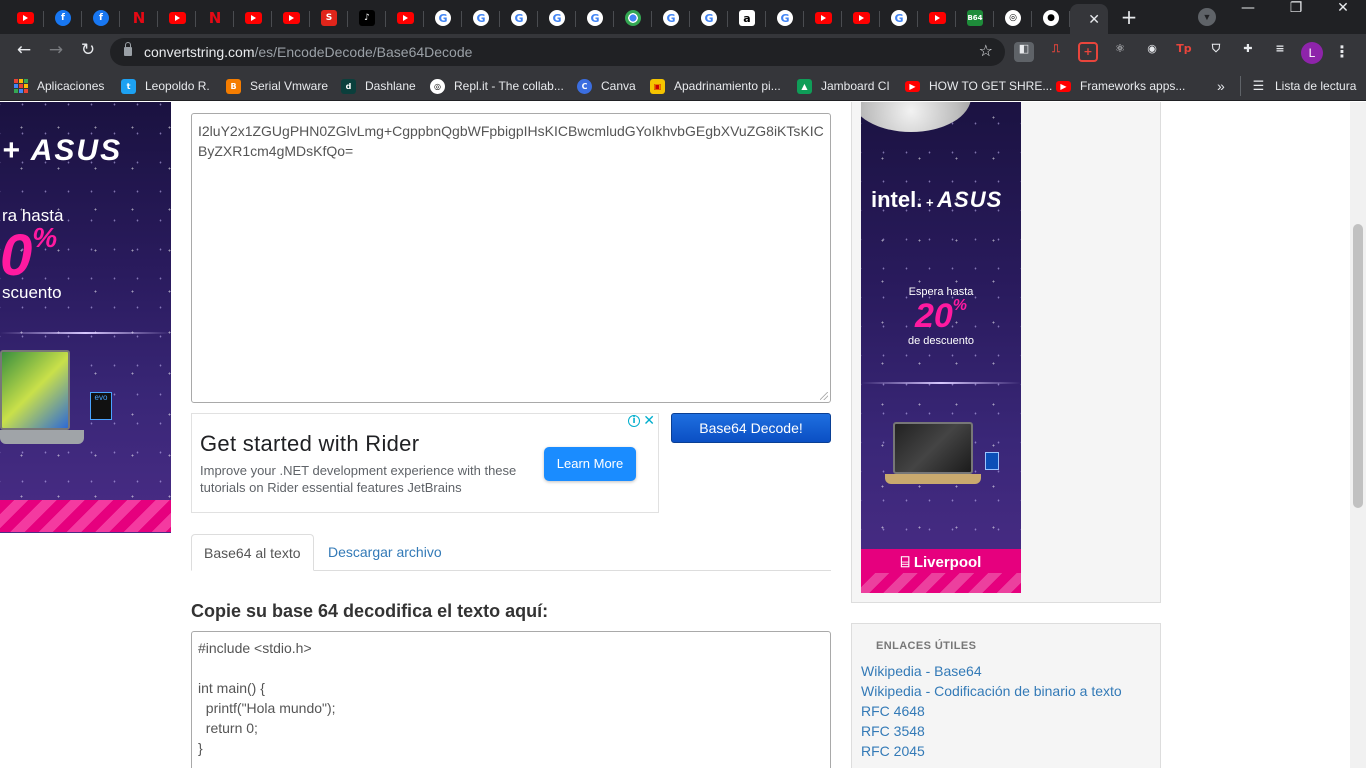 This screenshot has width=1366, height=768. What do you see at coordinates (1298, 86) in the screenshot?
I see `reading-list-button: ☰ Lista de lectura` at bounding box center [1298, 86].